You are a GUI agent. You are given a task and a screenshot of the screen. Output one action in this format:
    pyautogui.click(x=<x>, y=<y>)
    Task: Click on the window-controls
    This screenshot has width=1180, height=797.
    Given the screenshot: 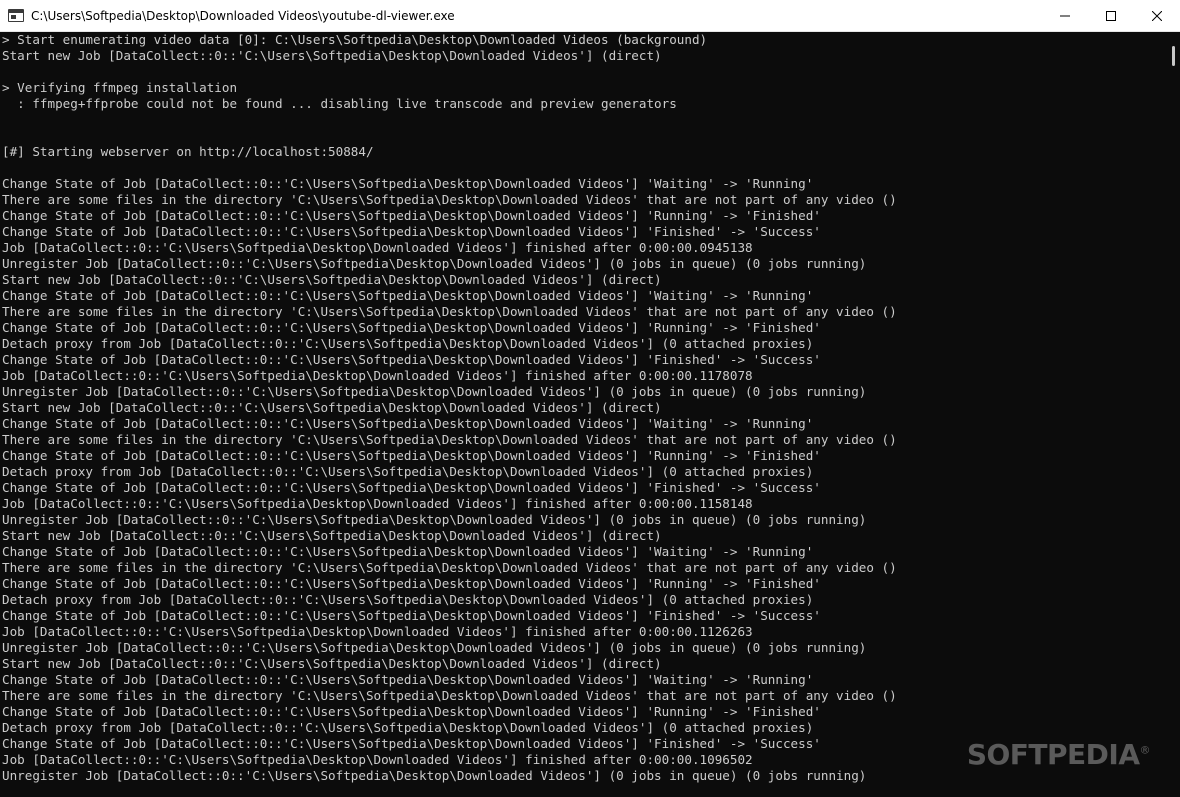 What is the action you would take?
    pyautogui.click(x=1111, y=16)
    